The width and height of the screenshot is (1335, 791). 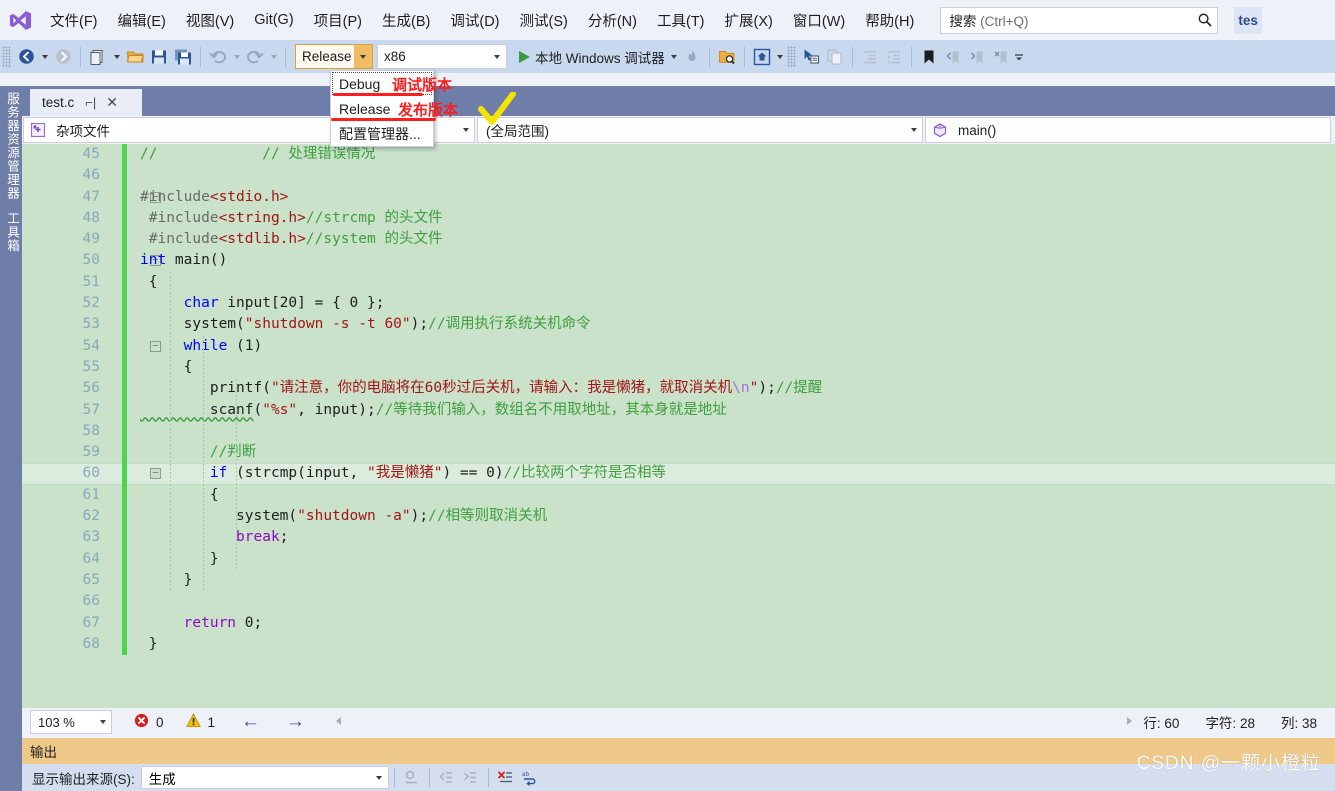 I want to click on find-message-icon, so click(x=412, y=778).